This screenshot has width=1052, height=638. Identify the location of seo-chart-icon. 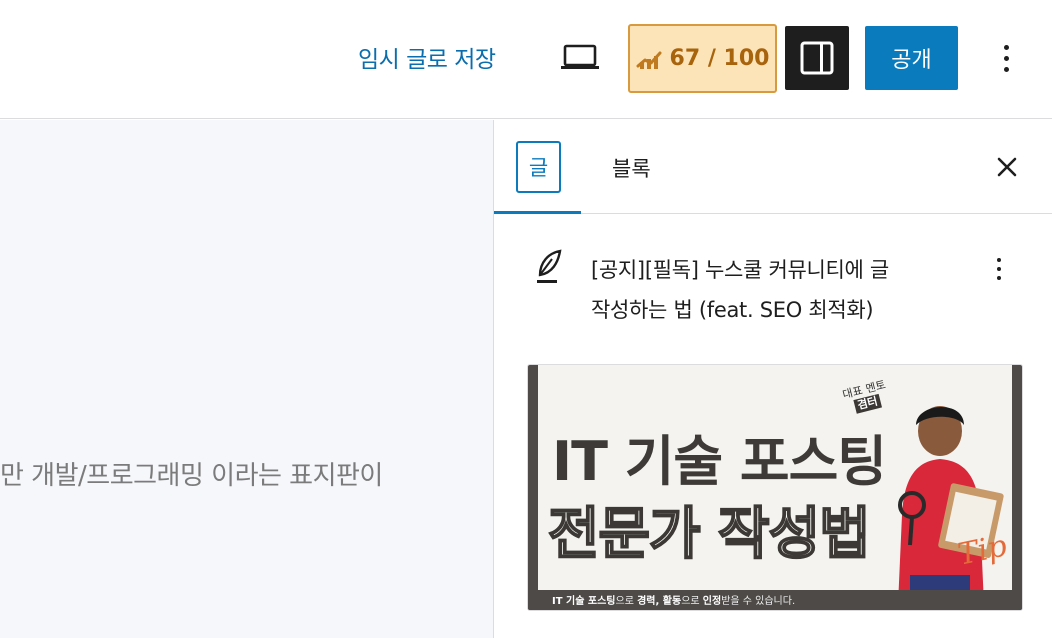
(649, 60).